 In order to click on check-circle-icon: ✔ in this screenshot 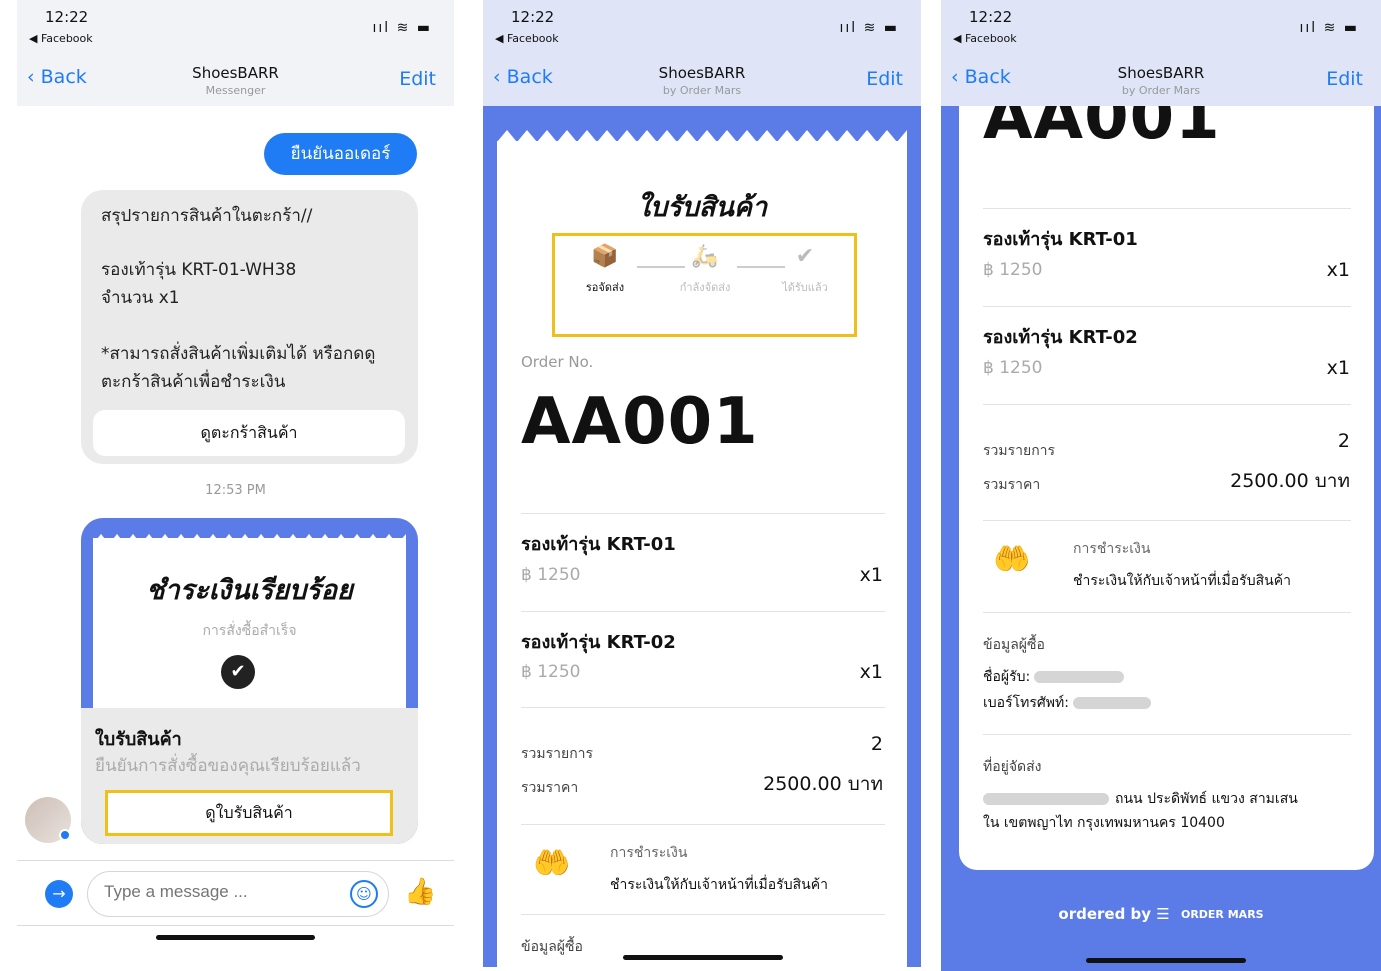, I will do `click(238, 672)`.